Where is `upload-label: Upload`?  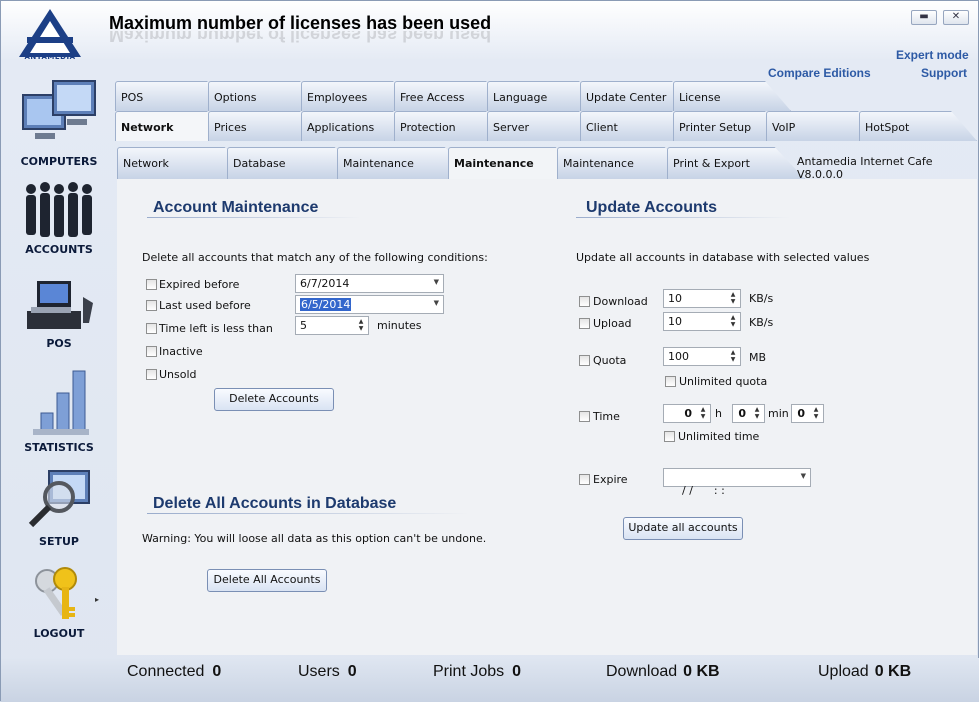 upload-label: Upload is located at coordinates (612, 323).